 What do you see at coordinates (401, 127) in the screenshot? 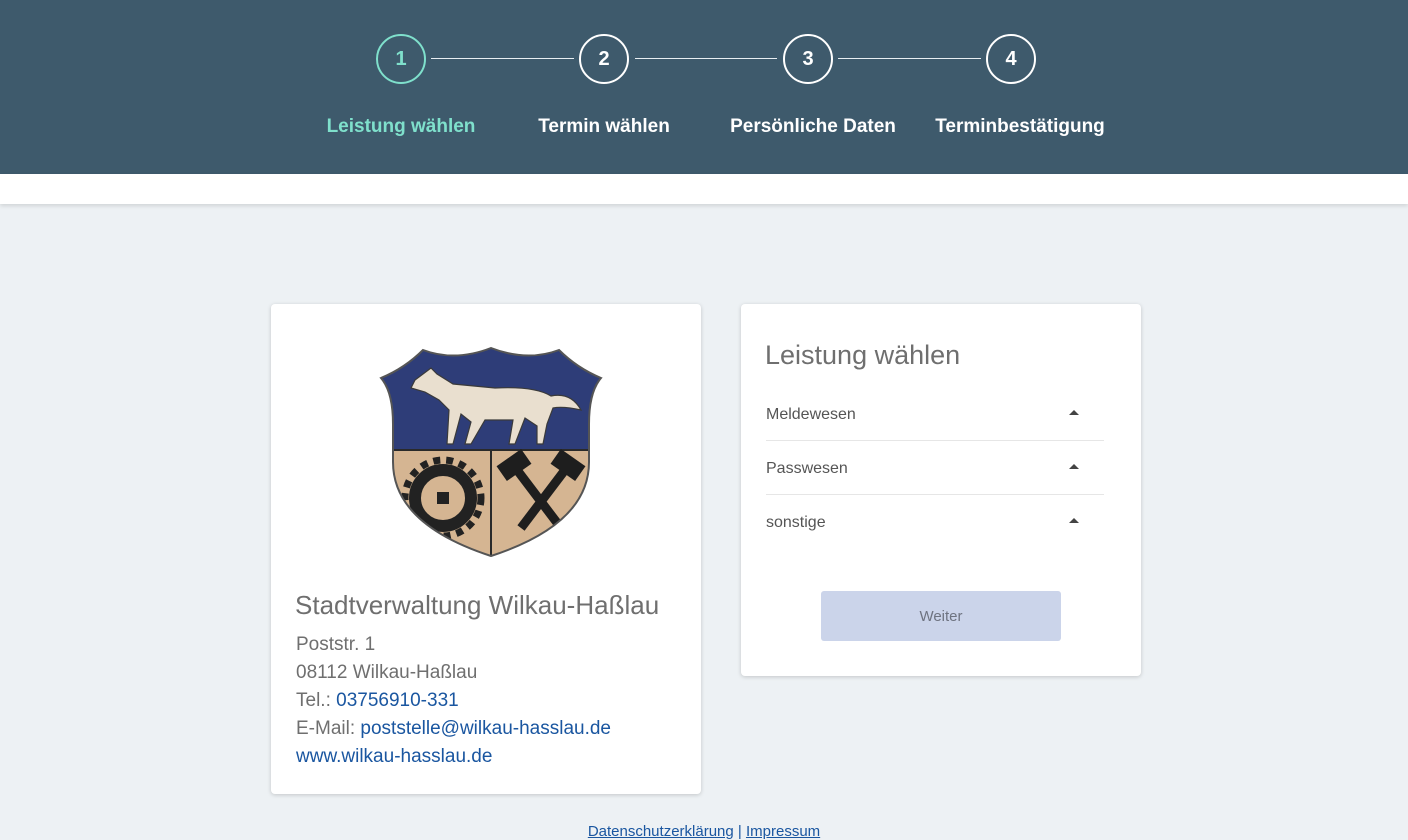
I see `step-1-label: Leistung wählen` at bounding box center [401, 127].